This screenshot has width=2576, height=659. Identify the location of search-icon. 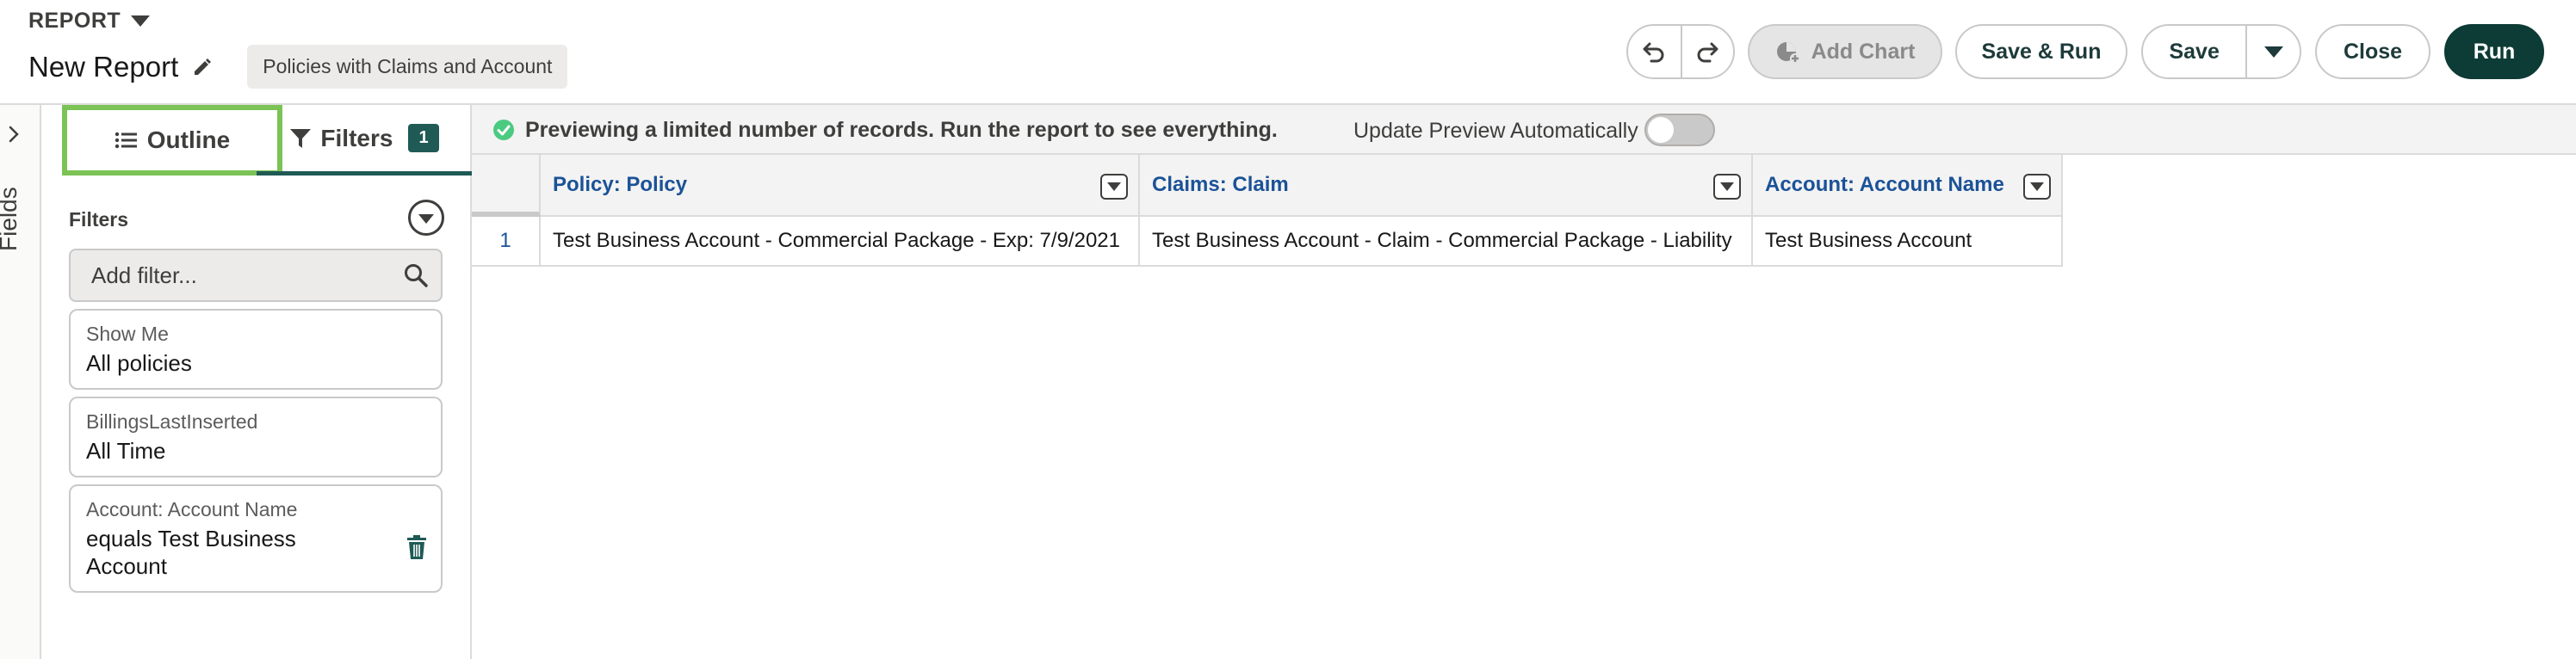
(417, 275).